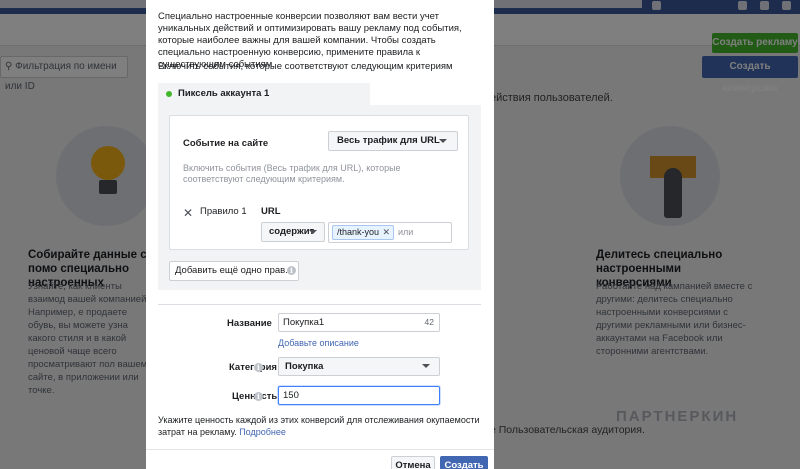 This screenshot has width=800, height=469. Describe the element at coordinates (359, 366) in the screenshot. I see `category-select: Покупка` at that location.